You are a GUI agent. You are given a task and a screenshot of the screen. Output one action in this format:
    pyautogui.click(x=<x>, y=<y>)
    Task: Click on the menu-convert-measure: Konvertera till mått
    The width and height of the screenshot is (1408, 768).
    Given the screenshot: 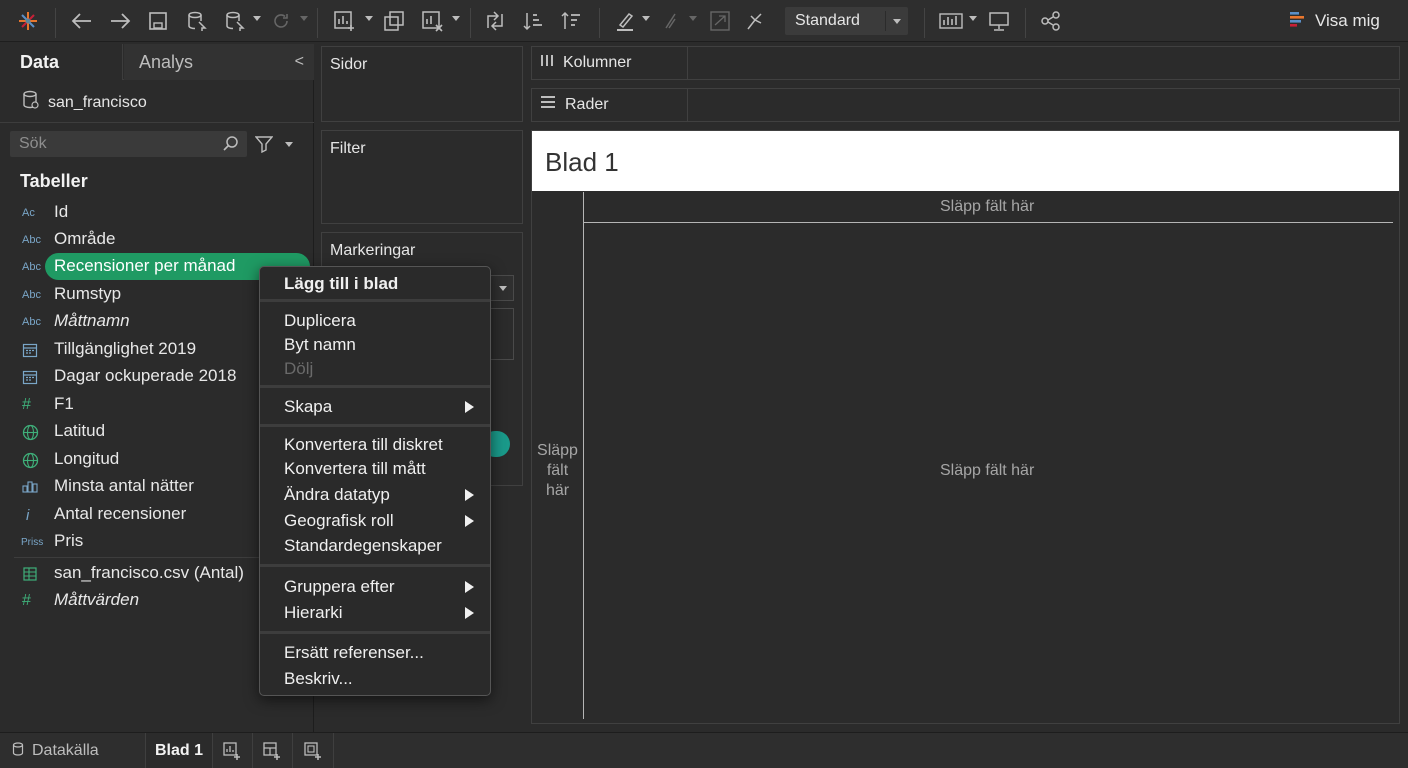 What is the action you would take?
    pyautogui.click(x=355, y=469)
    